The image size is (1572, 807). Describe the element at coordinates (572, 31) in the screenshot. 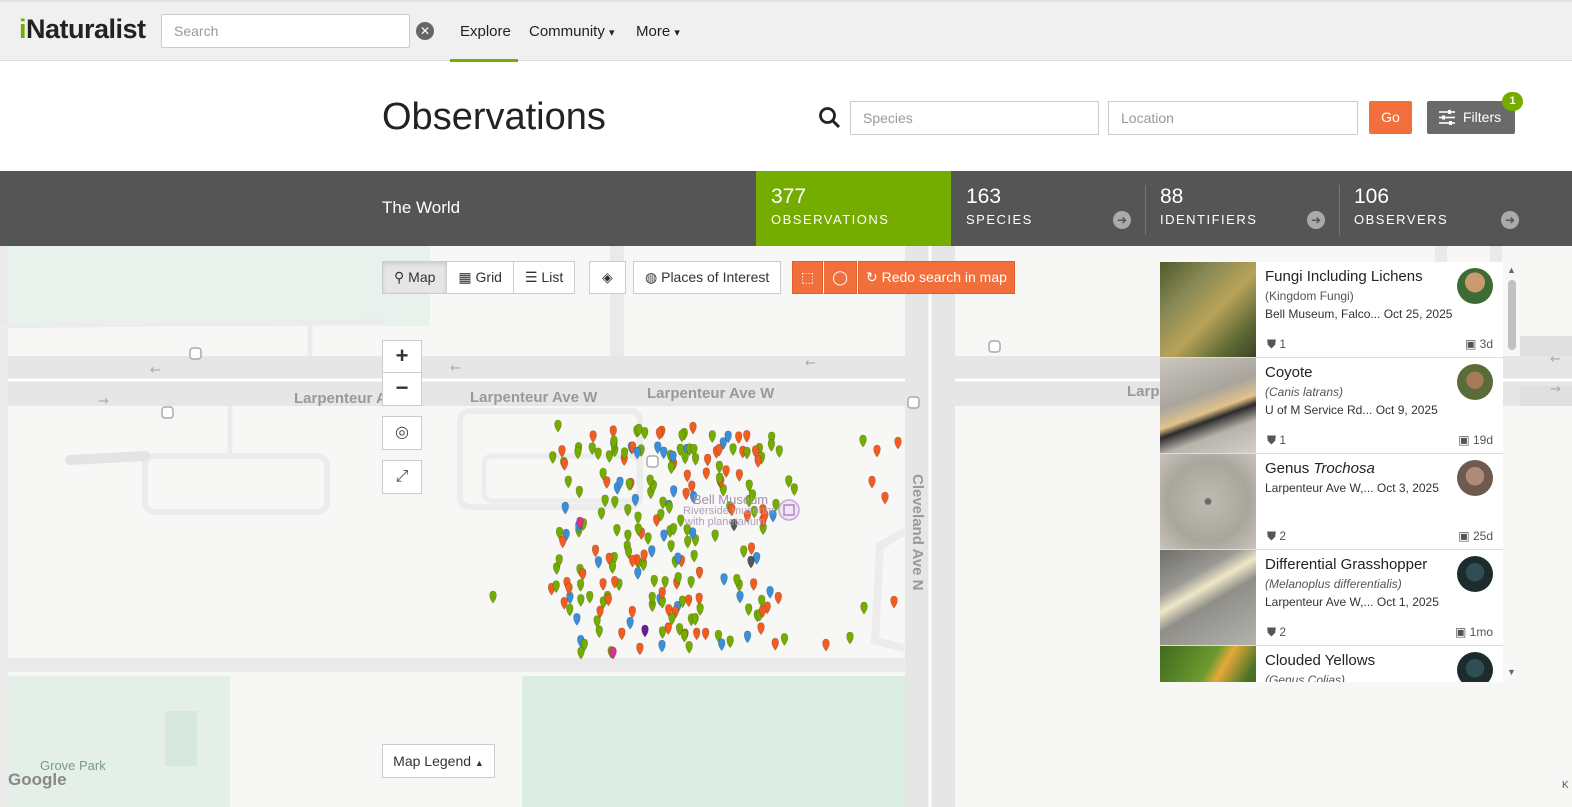

I see `nav-community: Community ▾` at that location.